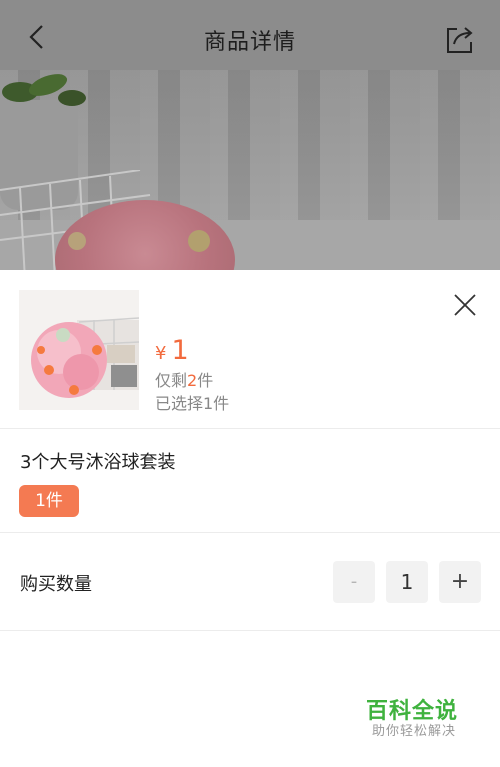  I want to click on spec-title: 3个大号沐浴球套装, so click(98, 462).